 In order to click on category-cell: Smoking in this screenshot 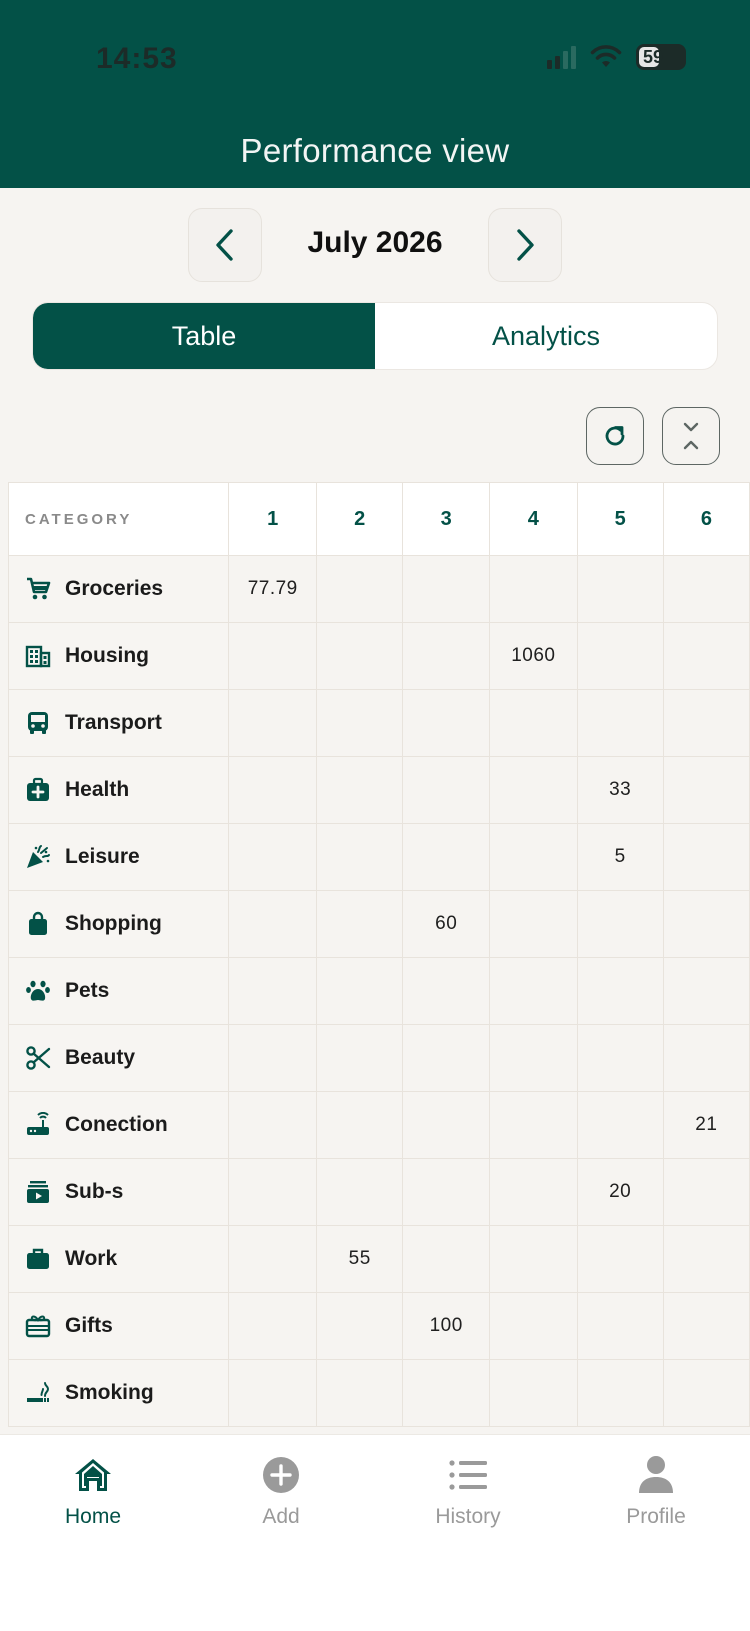, I will do `click(119, 1393)`.